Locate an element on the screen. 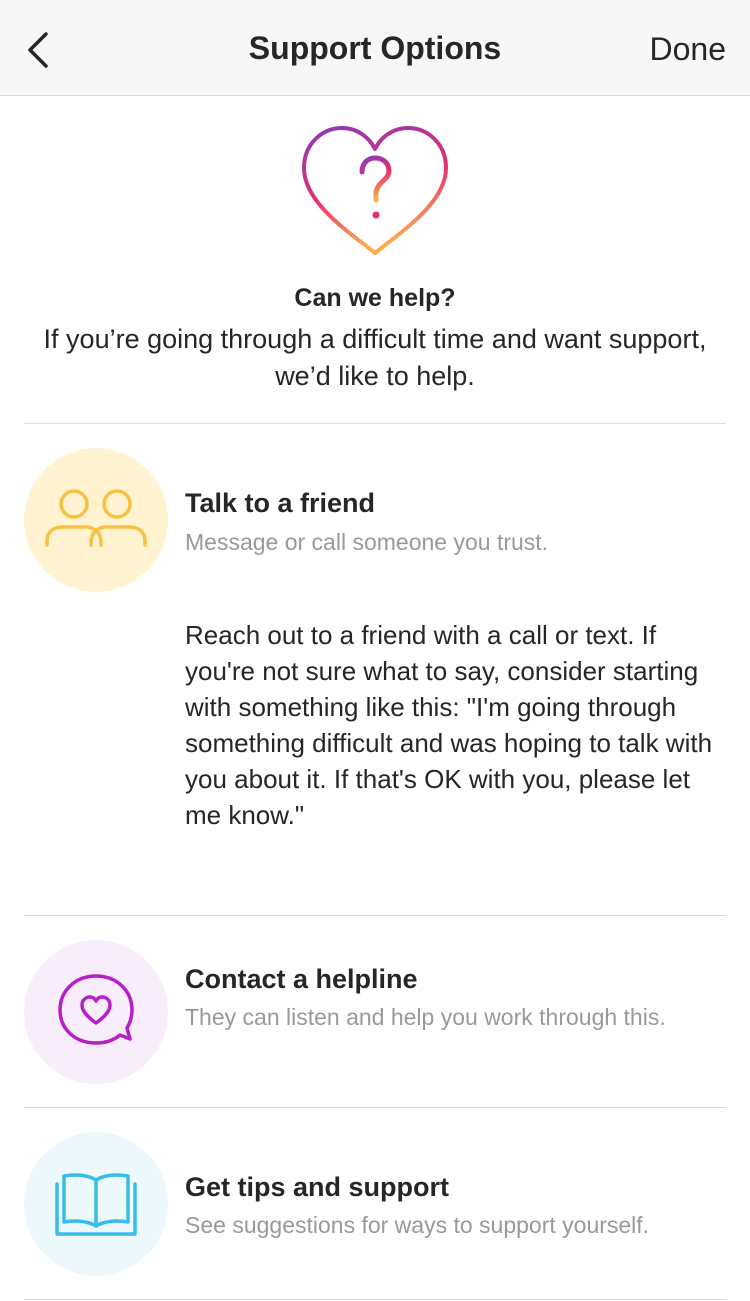 Image resolution: width=750 pixels, height=1301 pixels. hero-title: Can we help? is located at coordinates (375, 298).